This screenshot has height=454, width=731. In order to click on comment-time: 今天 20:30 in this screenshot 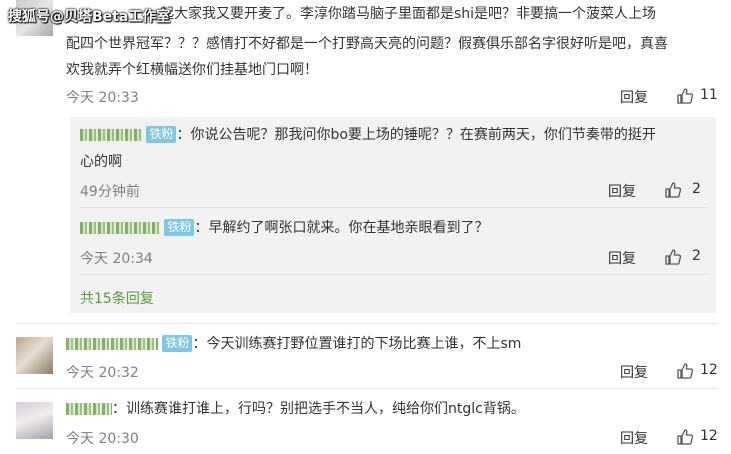, I will do `click(102, 439)`.